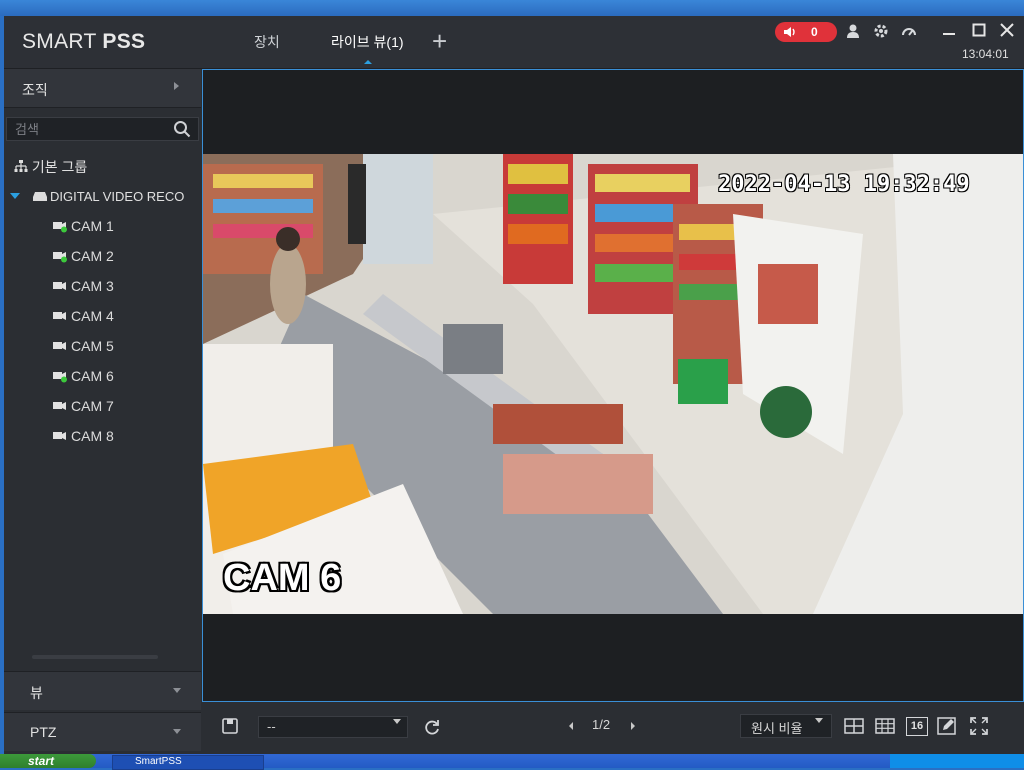 This screenshot has height=770, width=1024. What do you see at coordinates (102, 731) in the screenshot?
I see `ptz-section-header: PTZ` at bounding box center [102, 731].